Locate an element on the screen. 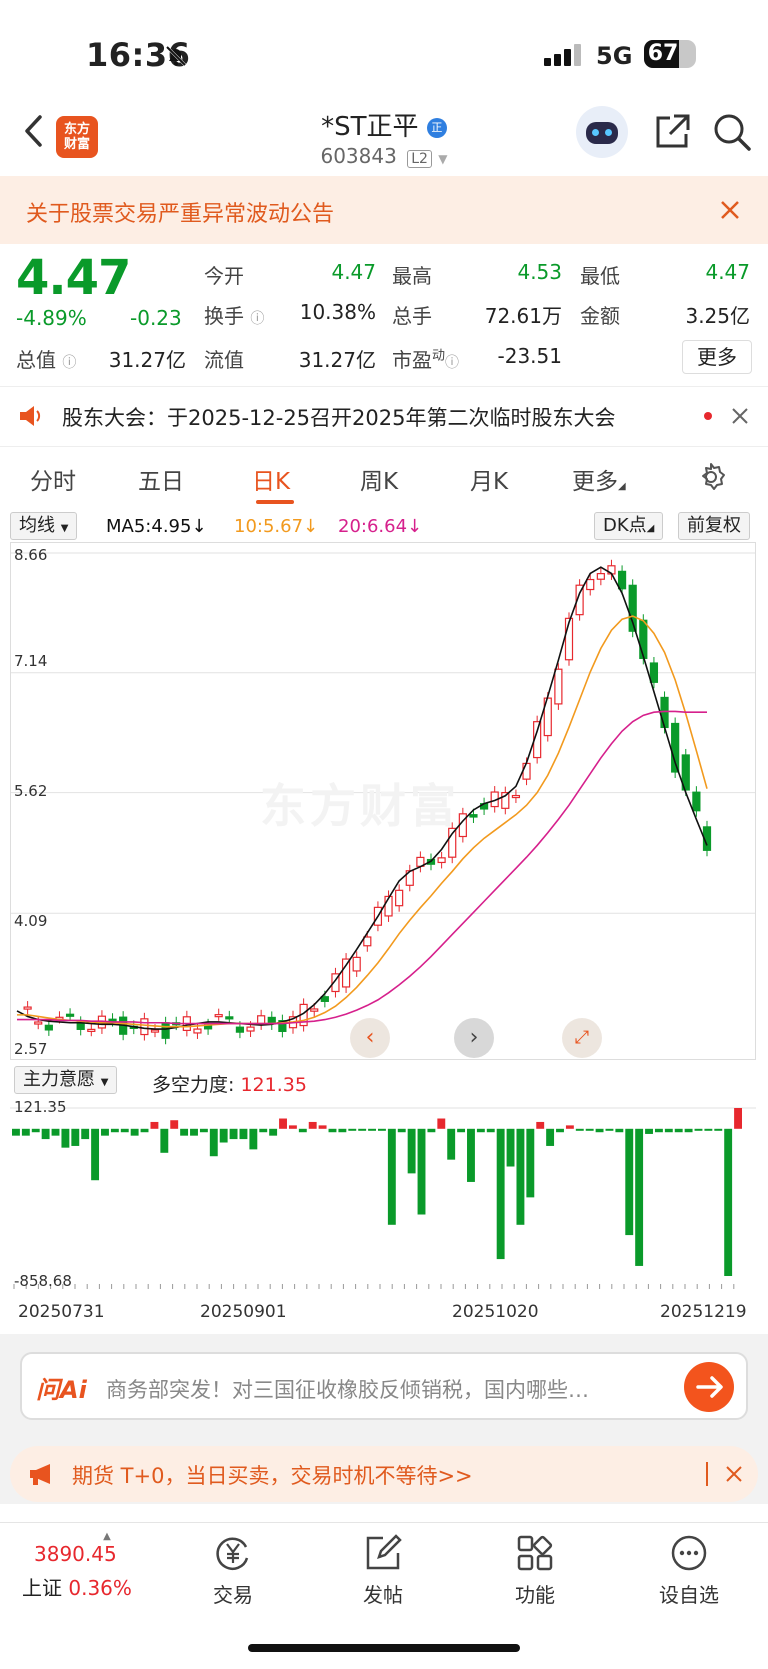 This screenshot has height=1669, width=768. nav-add-watchlist: 设自选 is located at coordinates (689, 1570).